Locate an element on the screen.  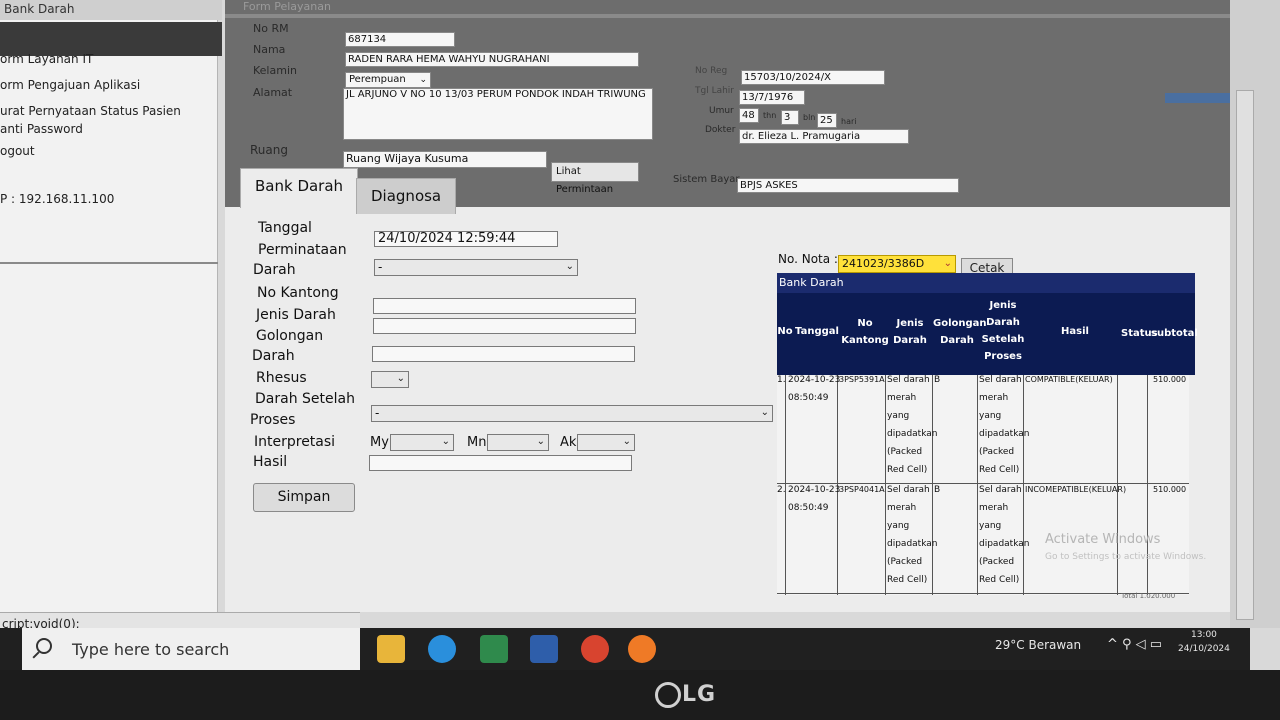
taskbar-search: Type here to search is located at coordinates (191, 649).